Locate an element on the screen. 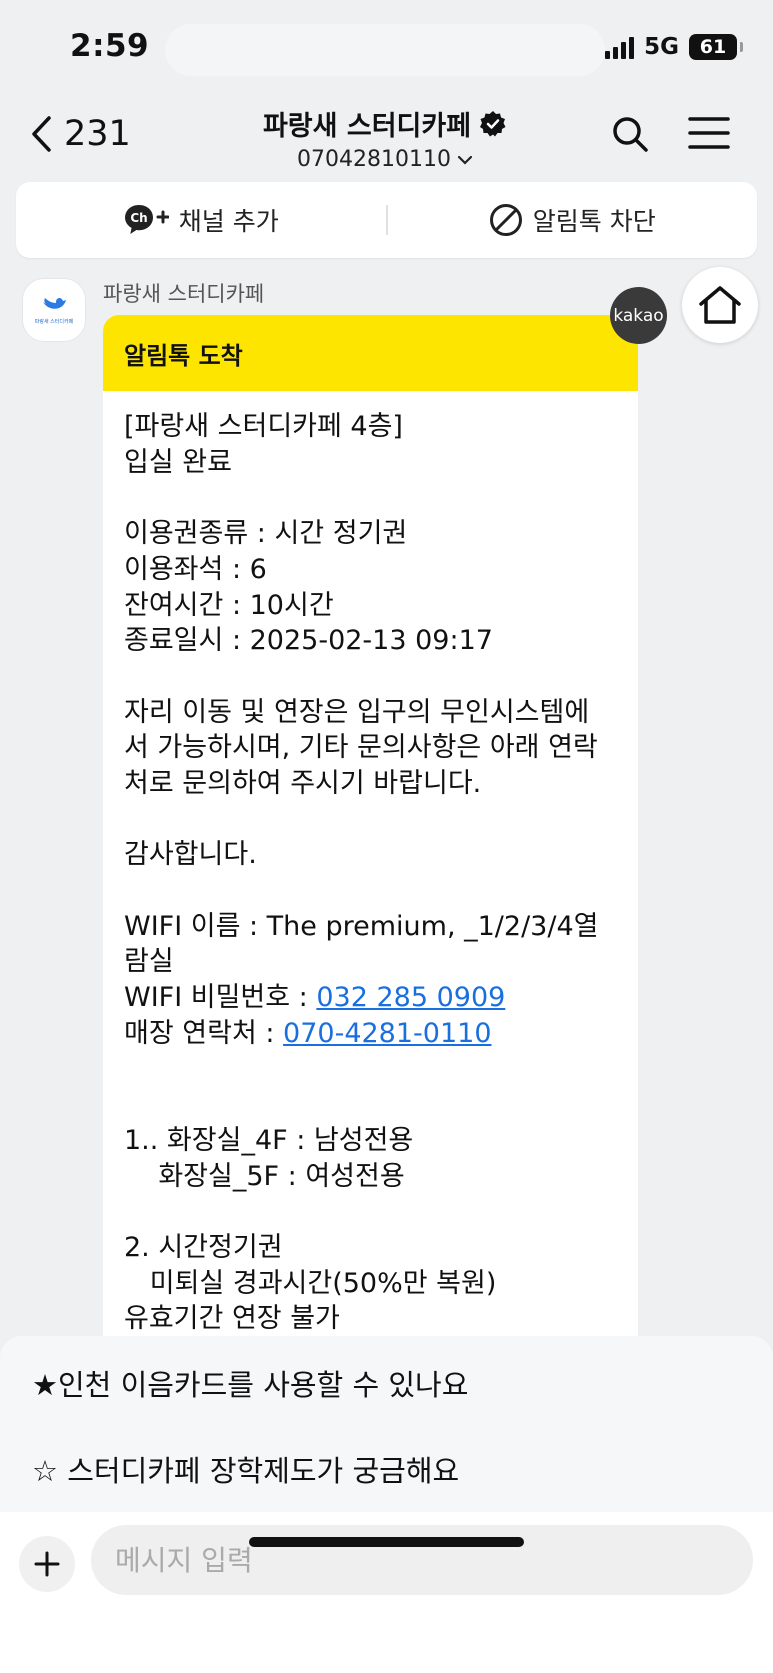 Image resolution: width=773 pixels, height=1673 pixels. message-line: 이용권종류 : 시간 정기권 is located at coordinates (266, 534).